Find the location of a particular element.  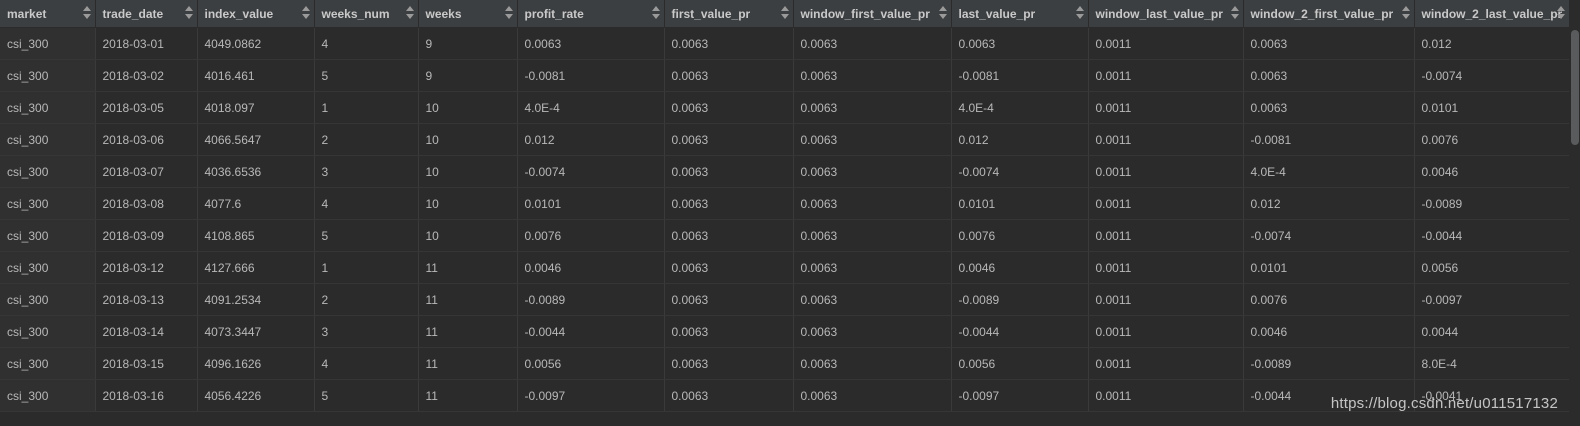

table-cell-window-2-first-value-pr: 0.0101 is located at coordinates (1329, 267).